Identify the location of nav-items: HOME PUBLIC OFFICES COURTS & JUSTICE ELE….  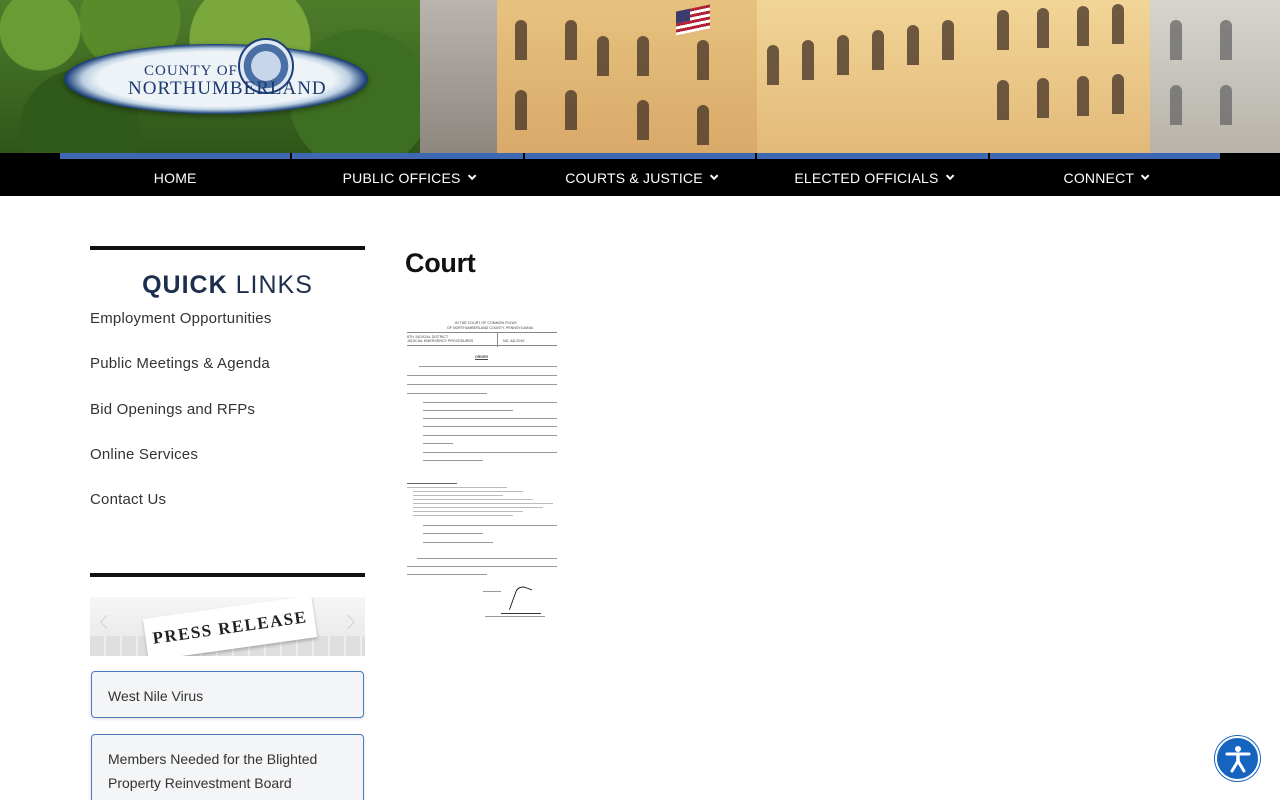
(640, 174).